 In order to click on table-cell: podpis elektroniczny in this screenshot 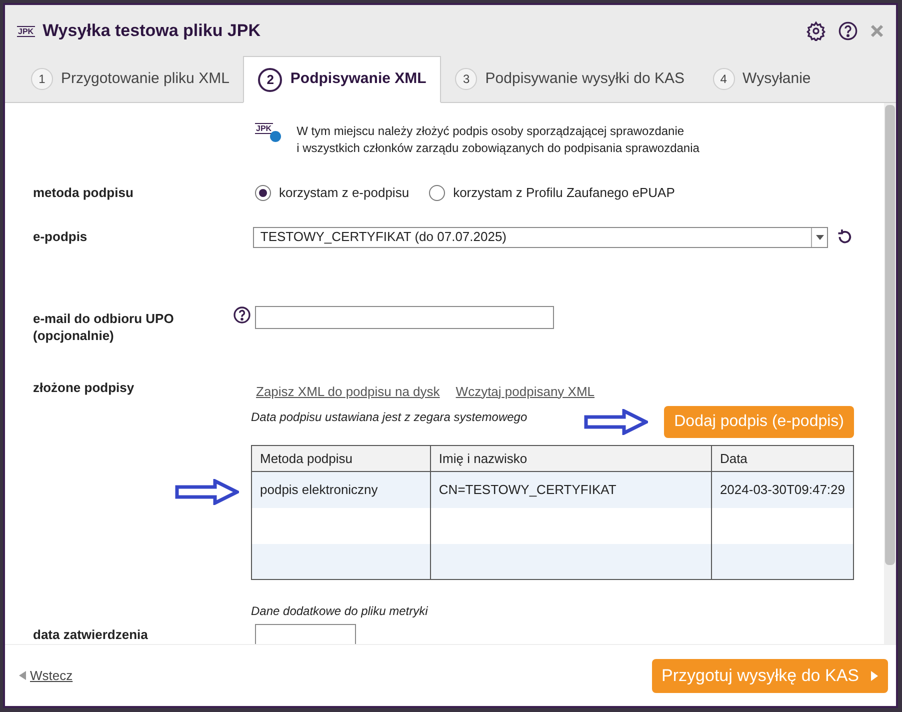, I will do `click(319, 489)`.